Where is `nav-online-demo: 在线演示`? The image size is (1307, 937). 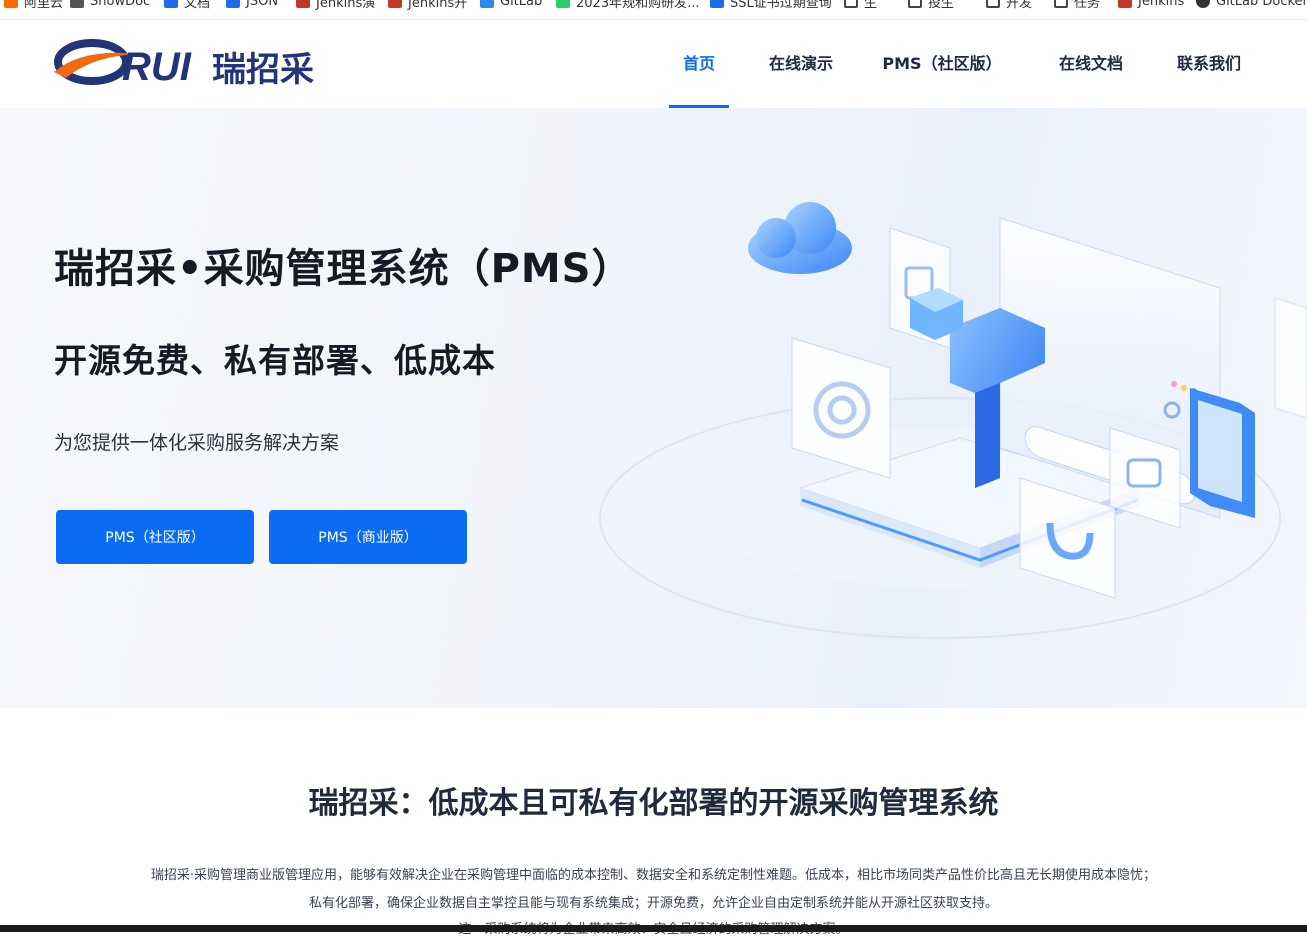
nav-online-demo: 在线演示 is located at coordinates (801, 64).